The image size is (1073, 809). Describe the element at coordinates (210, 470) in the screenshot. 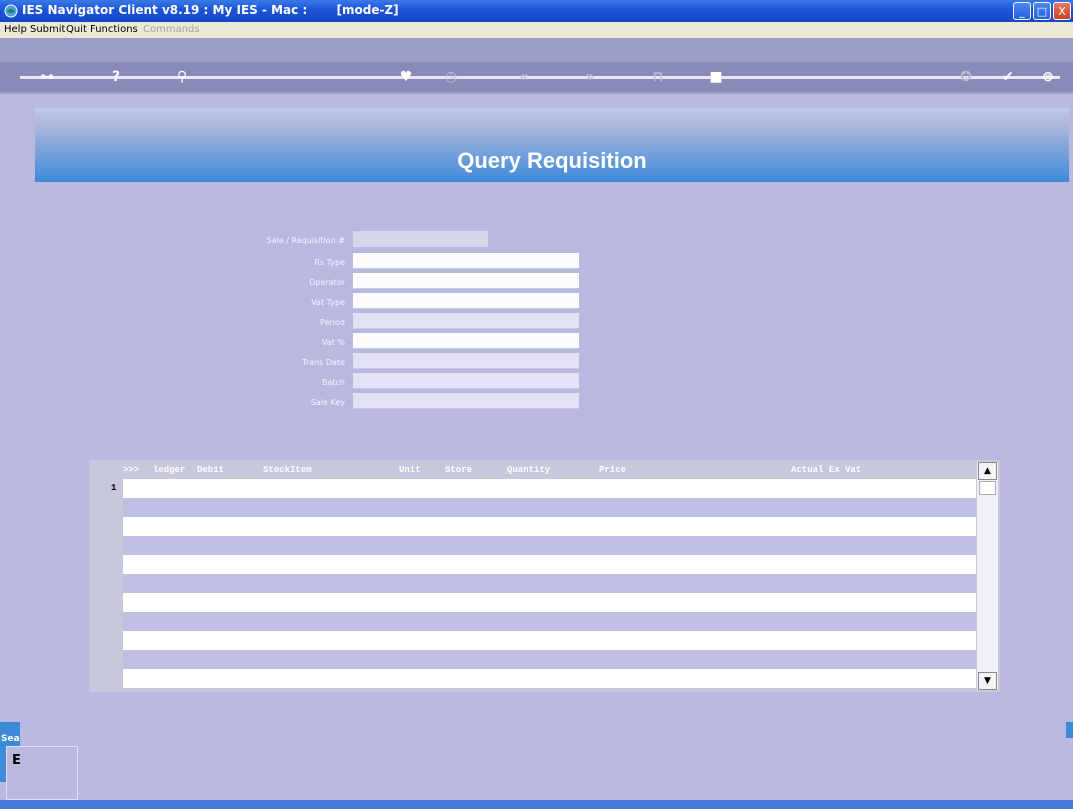

I see `col-header-debit: Debit` at that location.